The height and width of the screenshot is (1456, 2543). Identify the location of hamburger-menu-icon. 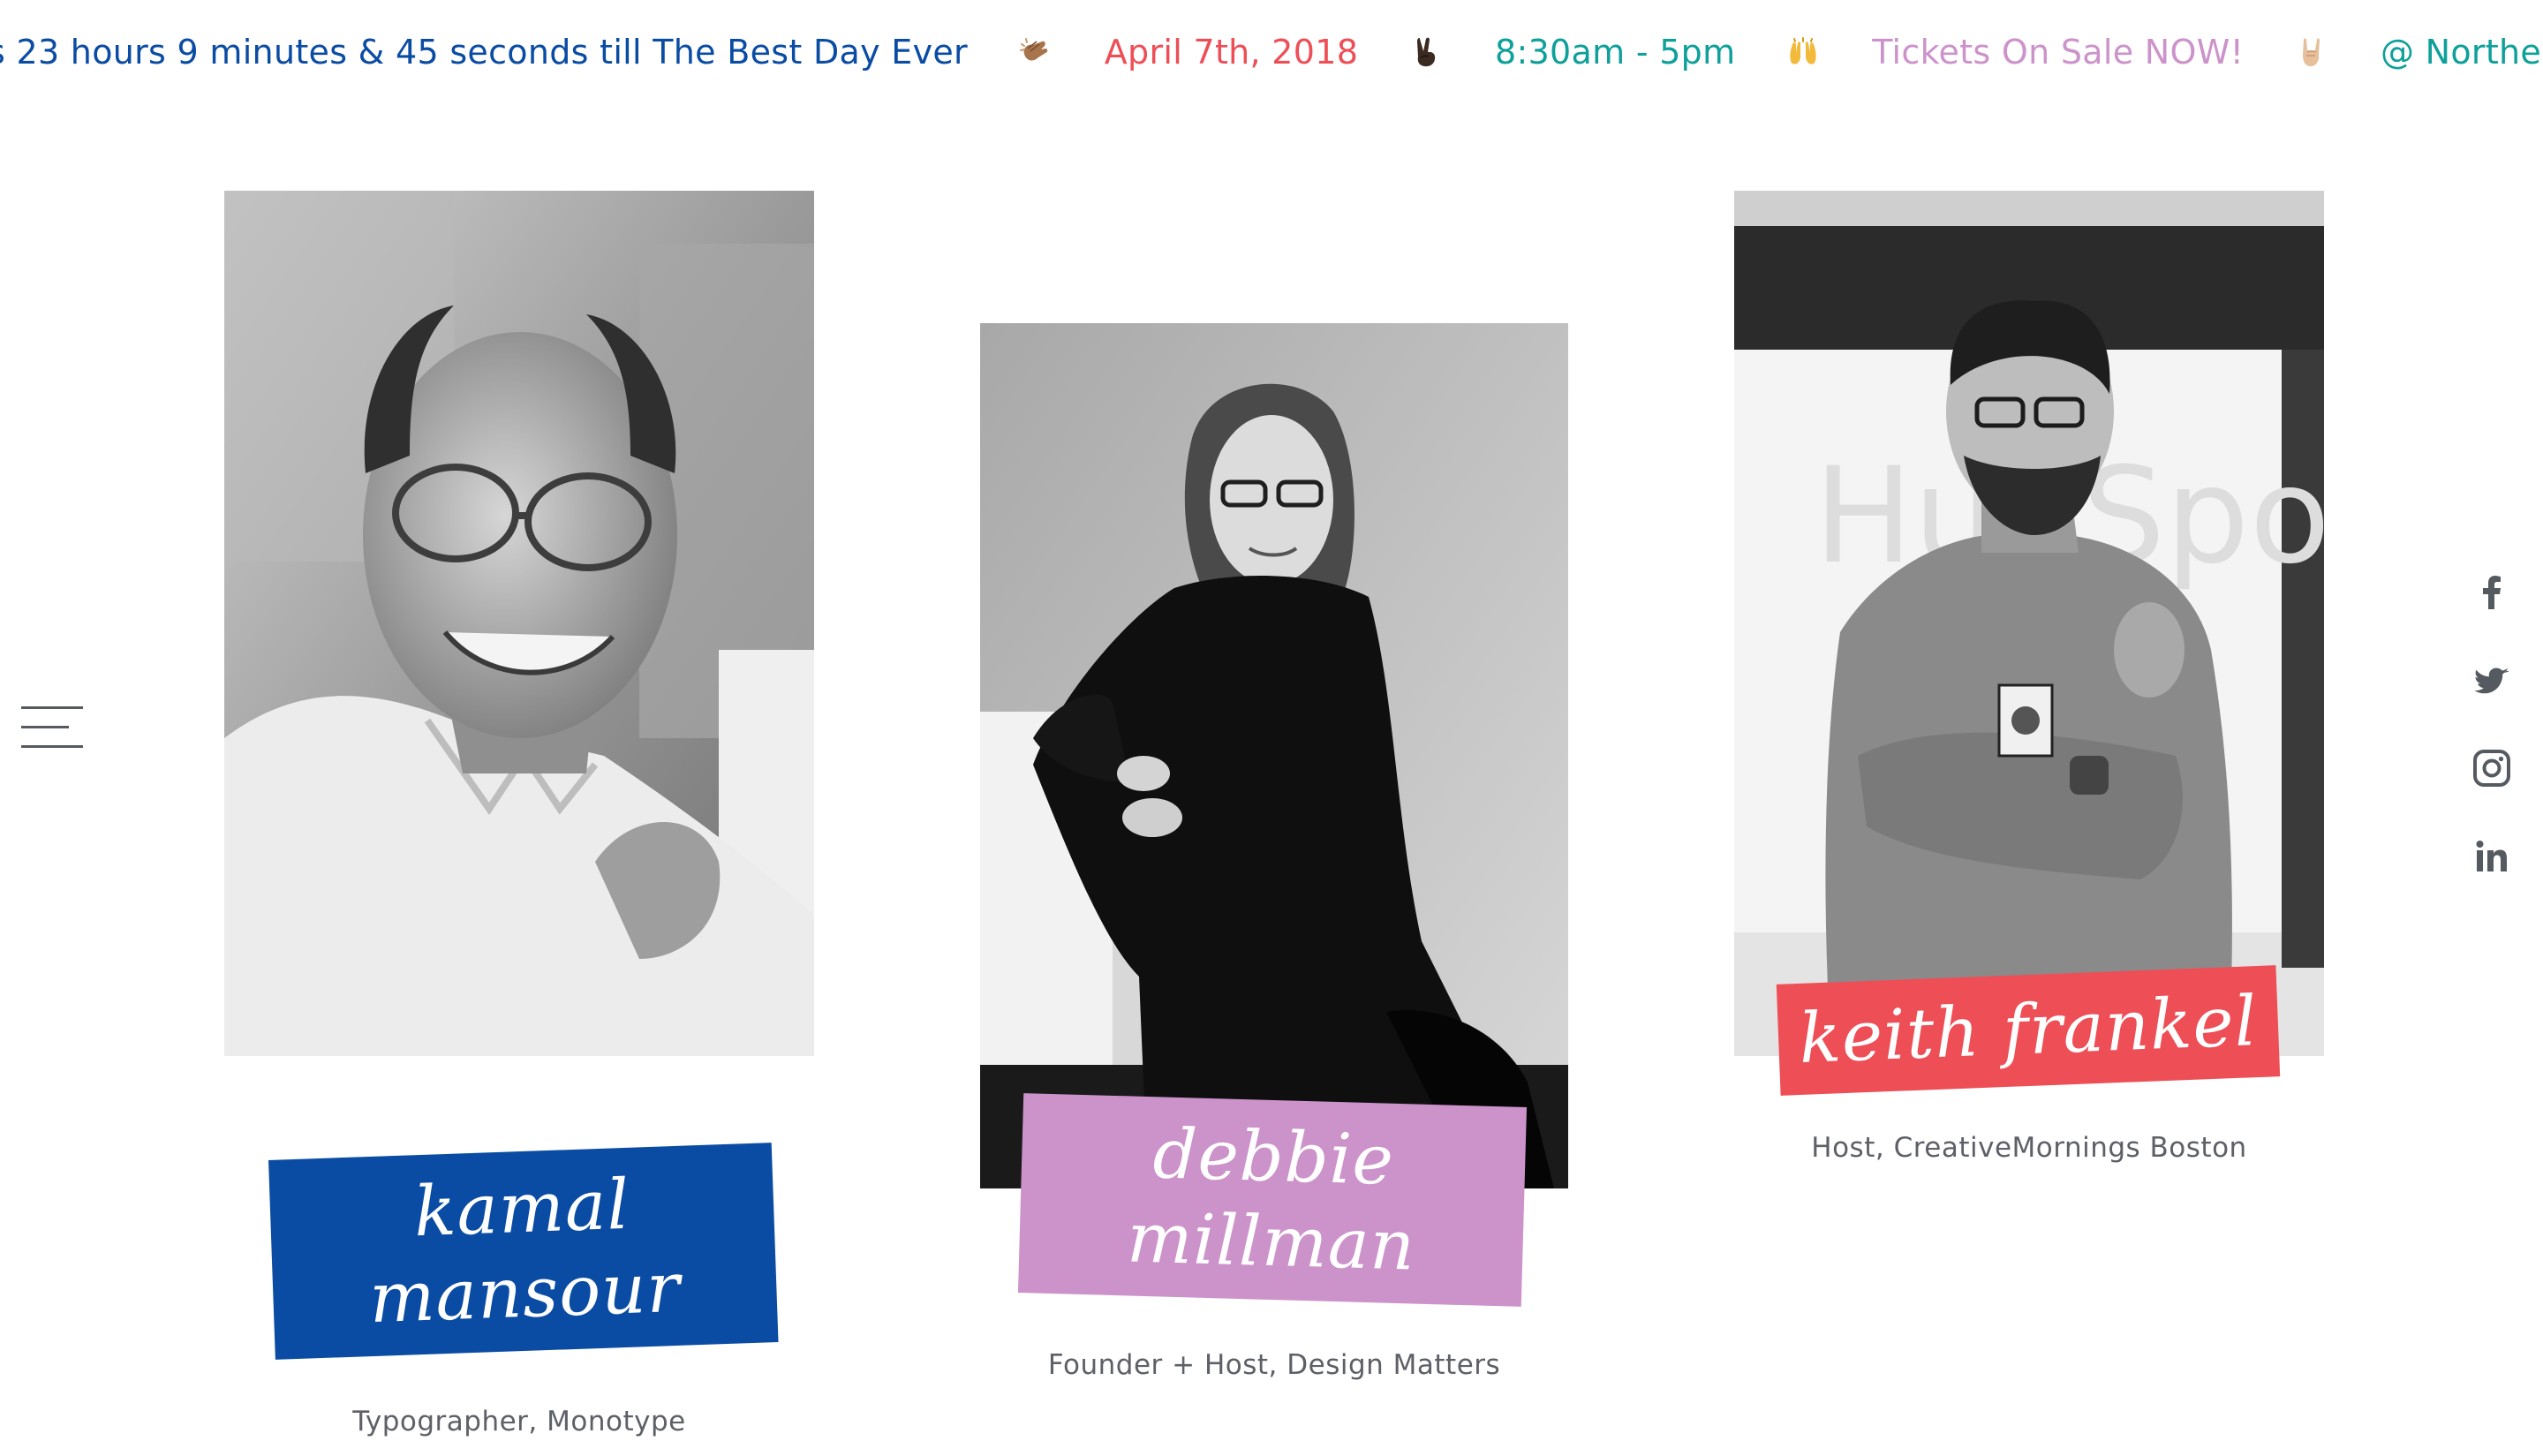
(54, 727).